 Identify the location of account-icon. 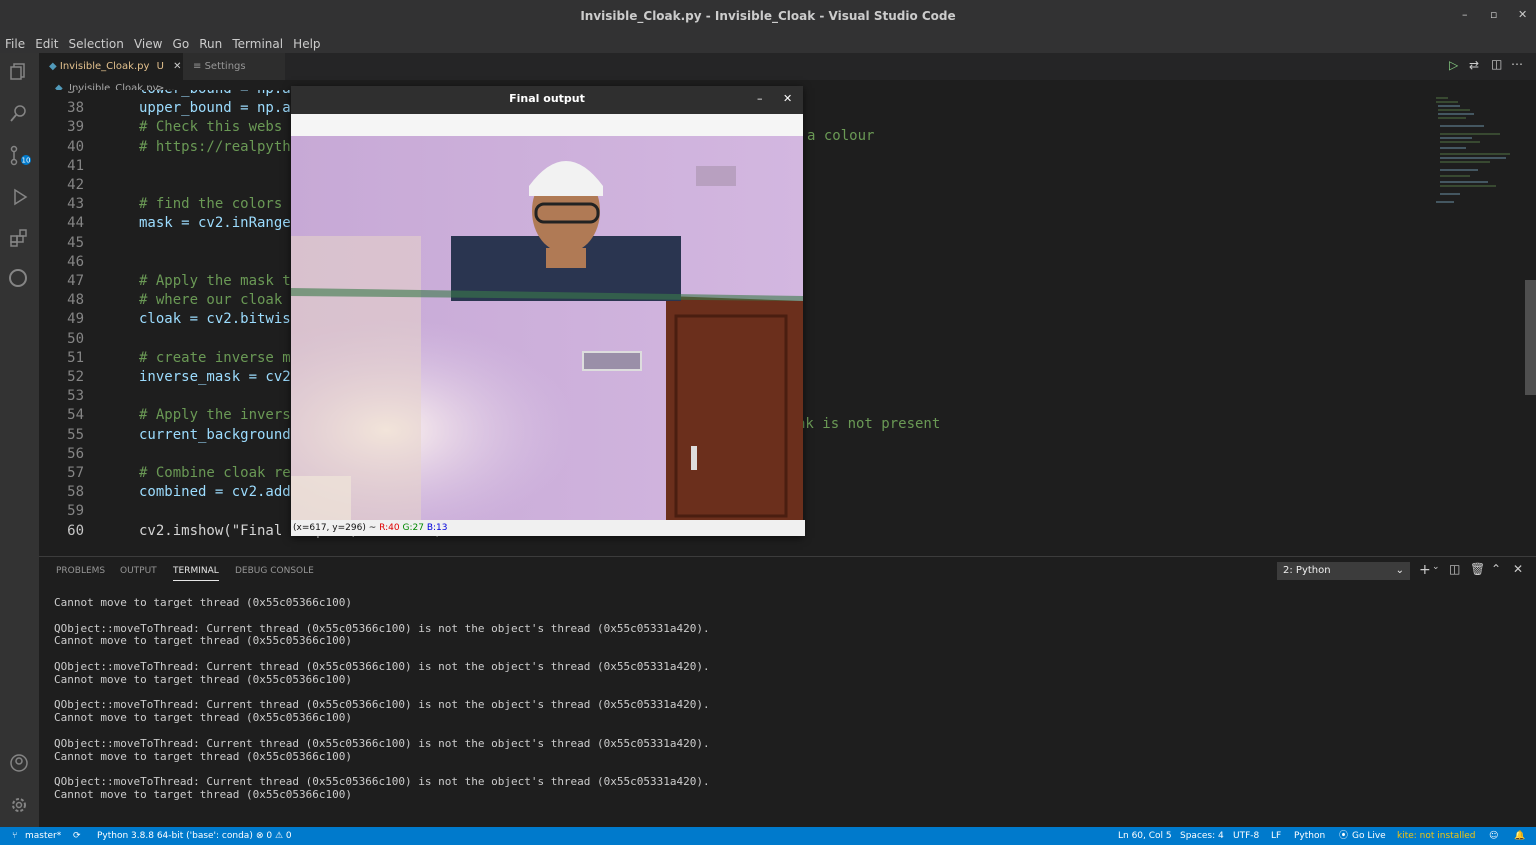
(19, 763).